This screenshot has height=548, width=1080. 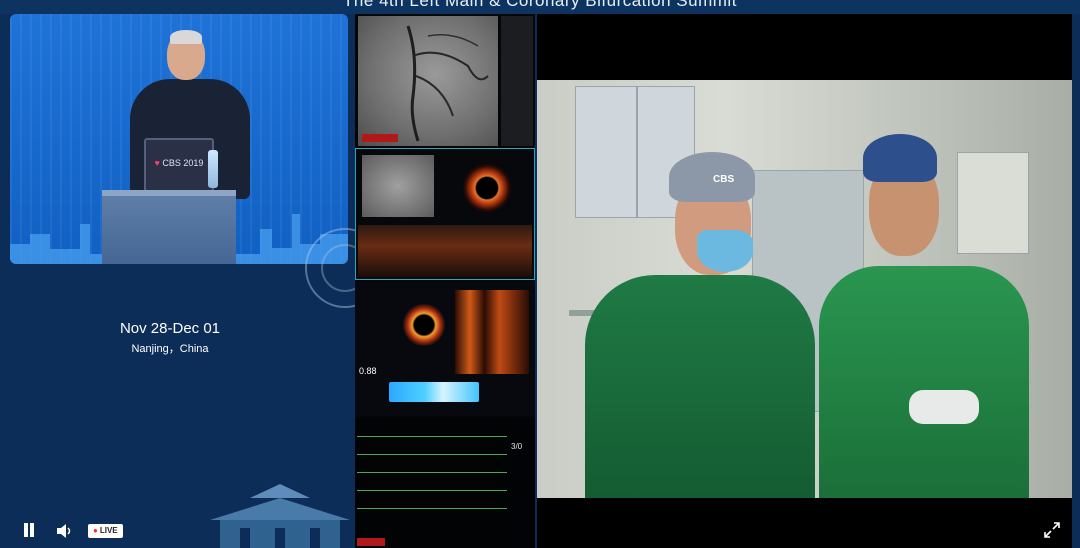 I want to click on oct-cross-section, so click(x=487, y=188).